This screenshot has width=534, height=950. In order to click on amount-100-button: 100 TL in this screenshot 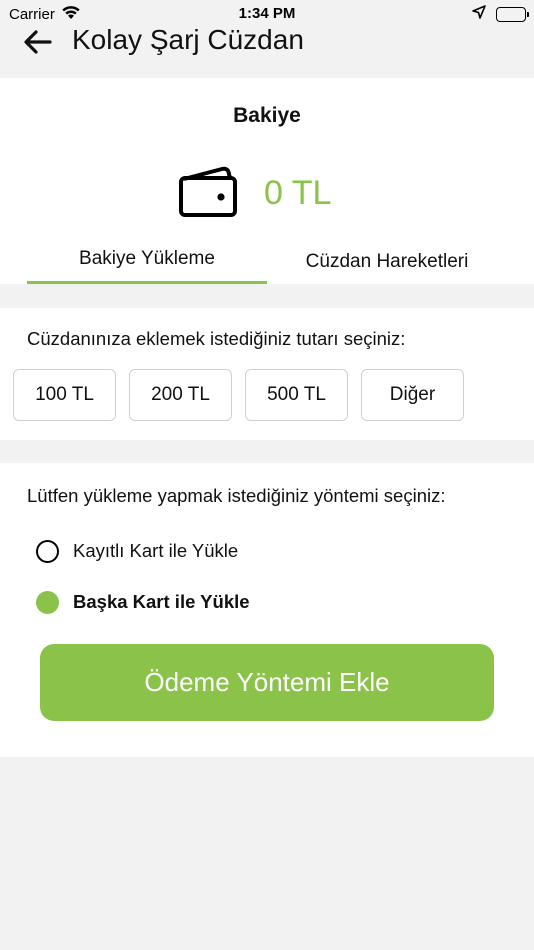, I will do `click(64, 395)`.